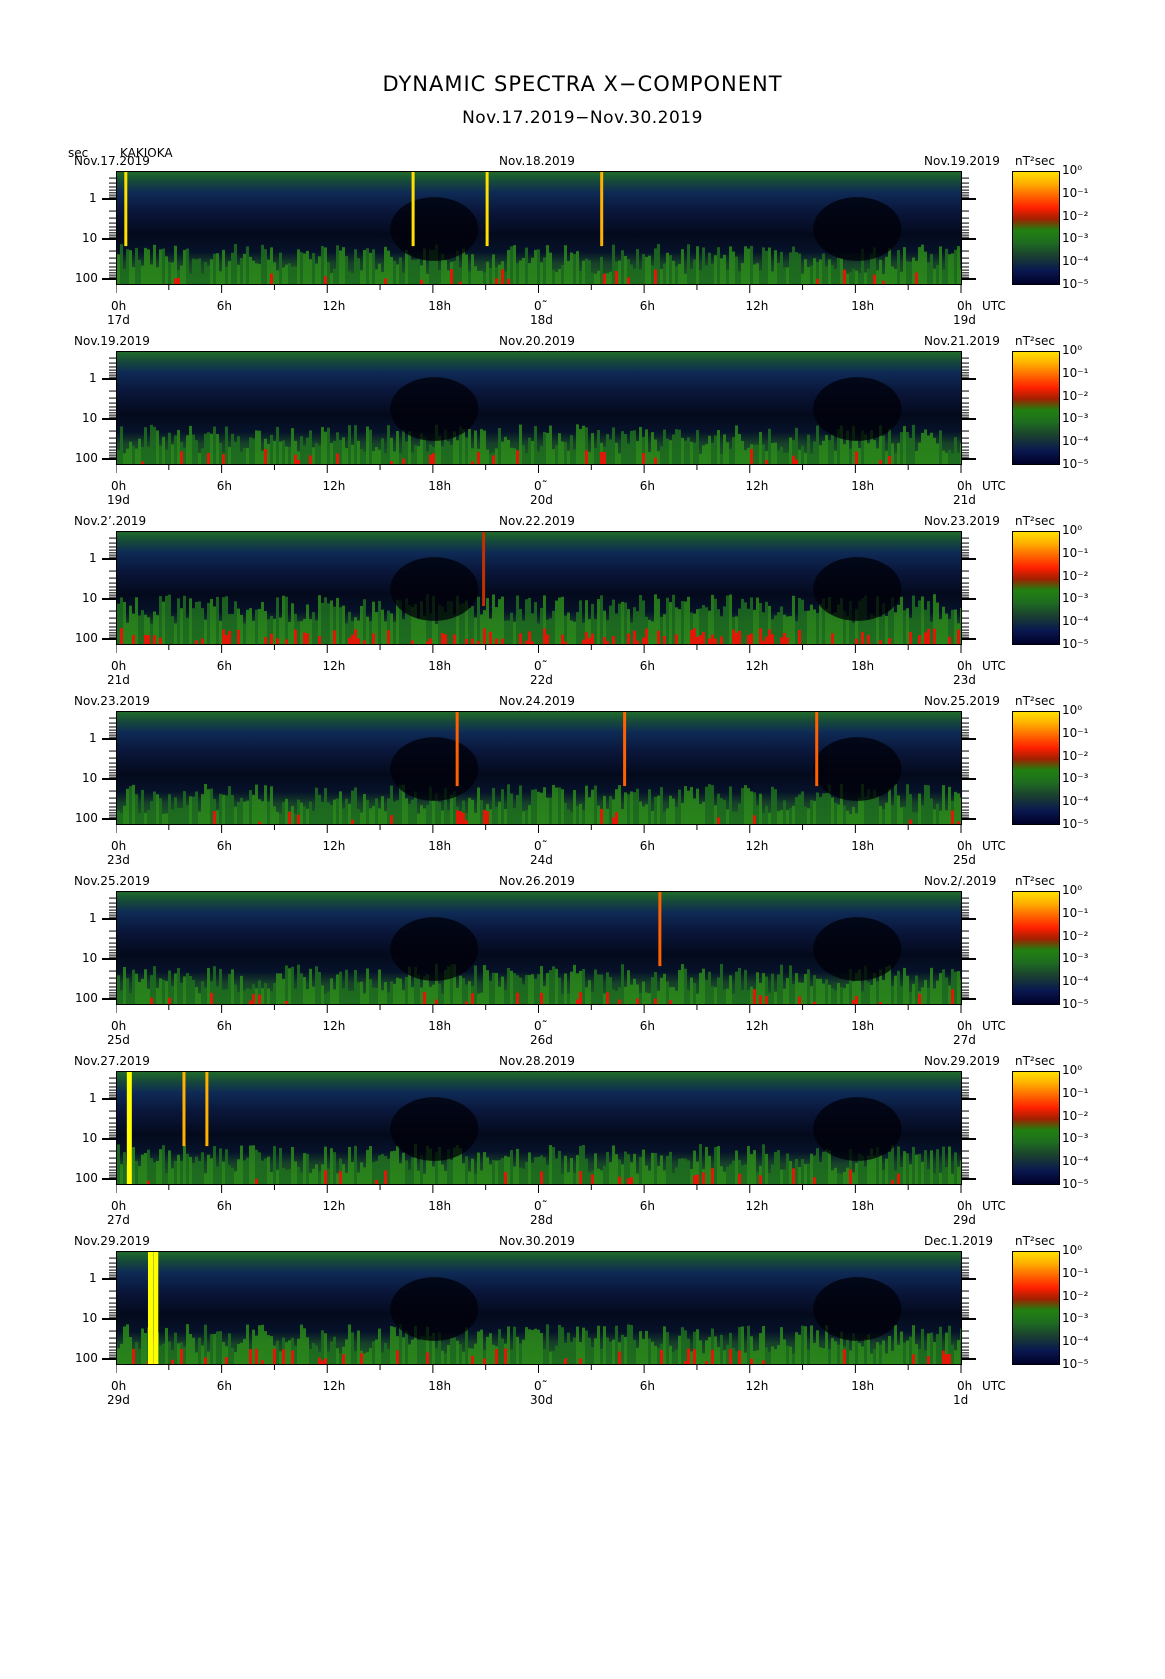 This screenshot has height=1679, width=1165. What do you see at coordinates (539, 469) in the screenshot?
I see `x-axis-ticks` at bounding box center [539, 469].